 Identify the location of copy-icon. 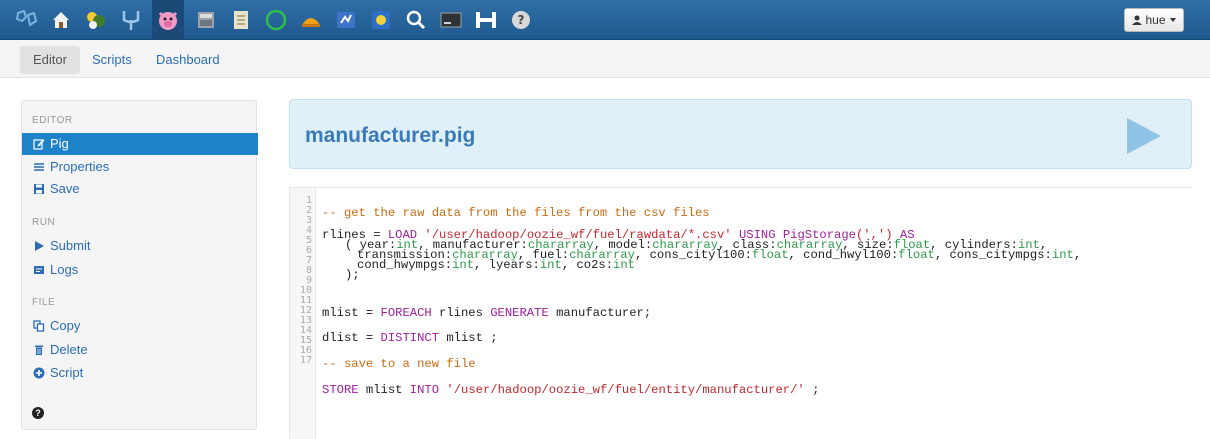
(39, 326).